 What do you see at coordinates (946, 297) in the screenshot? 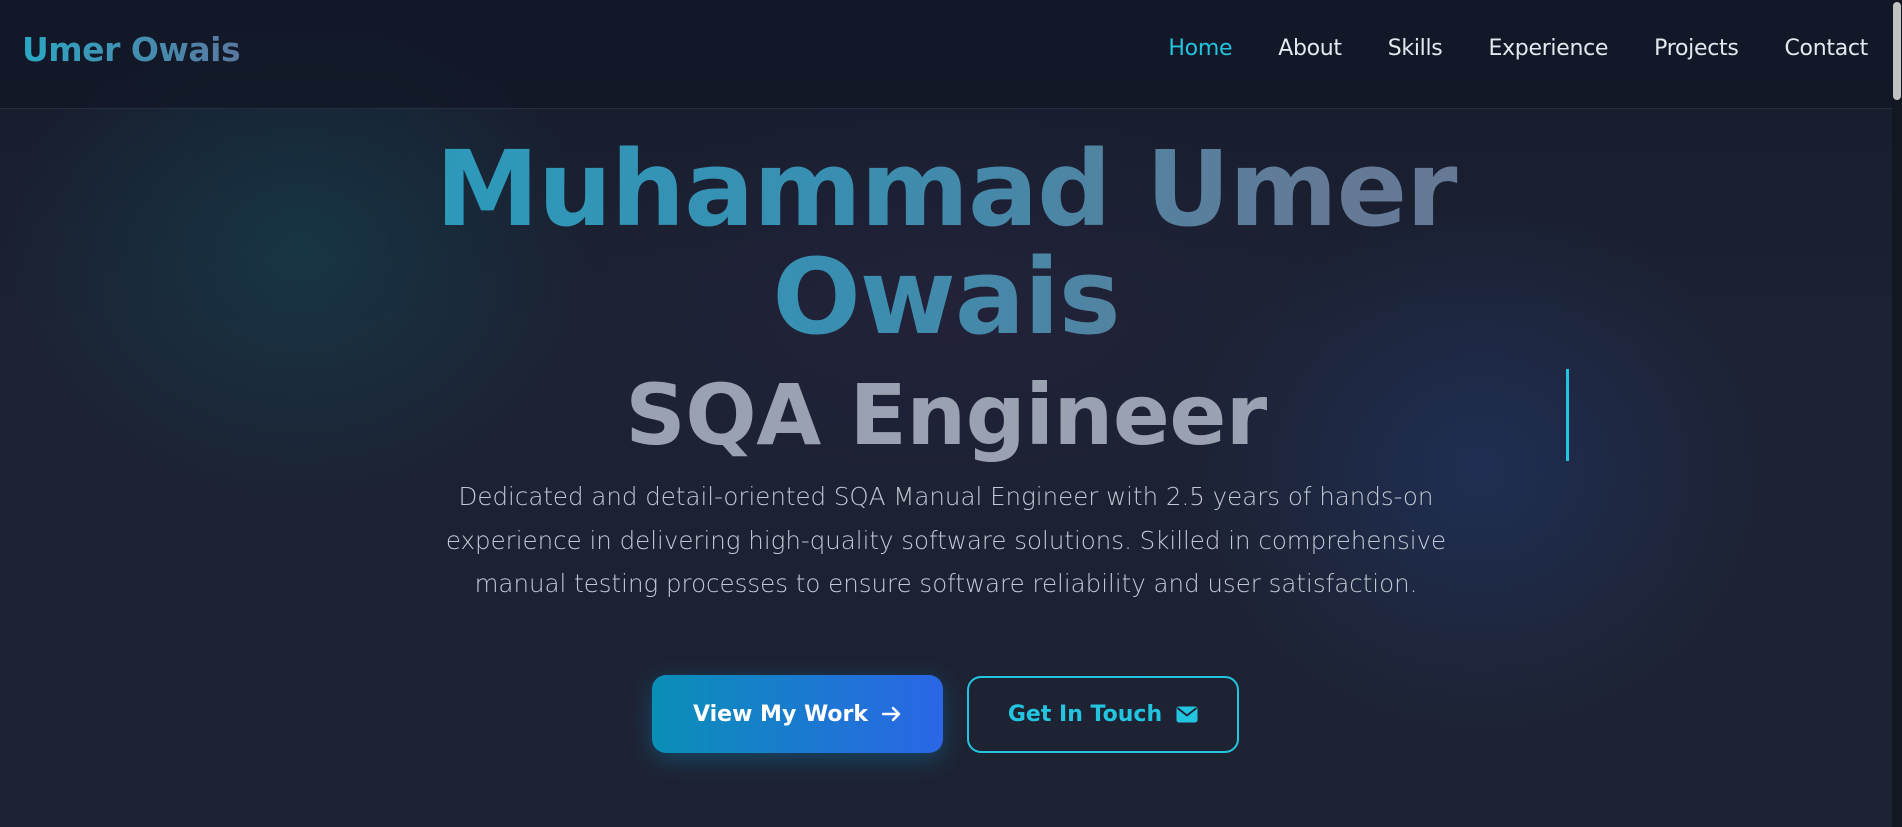
I see `hero-name-line2: Owais` at bounding box center [946, 297].